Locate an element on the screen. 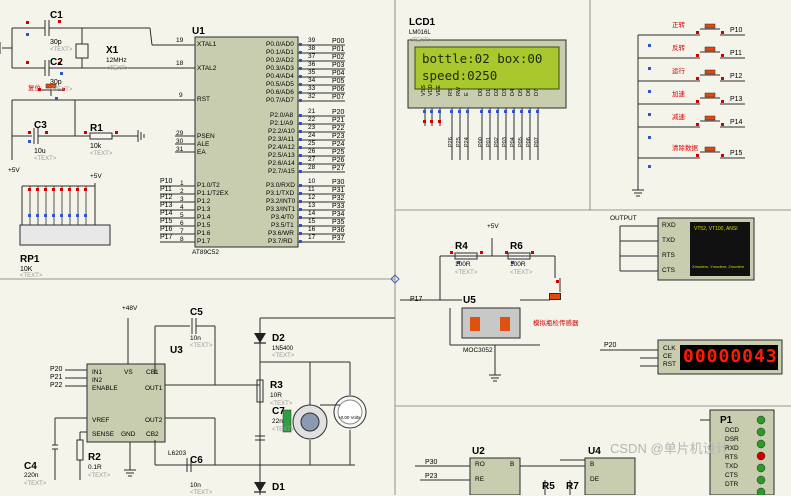 The image size is (791, 496). mcu-pin-6: 6 is located at coordinates (182, 223).